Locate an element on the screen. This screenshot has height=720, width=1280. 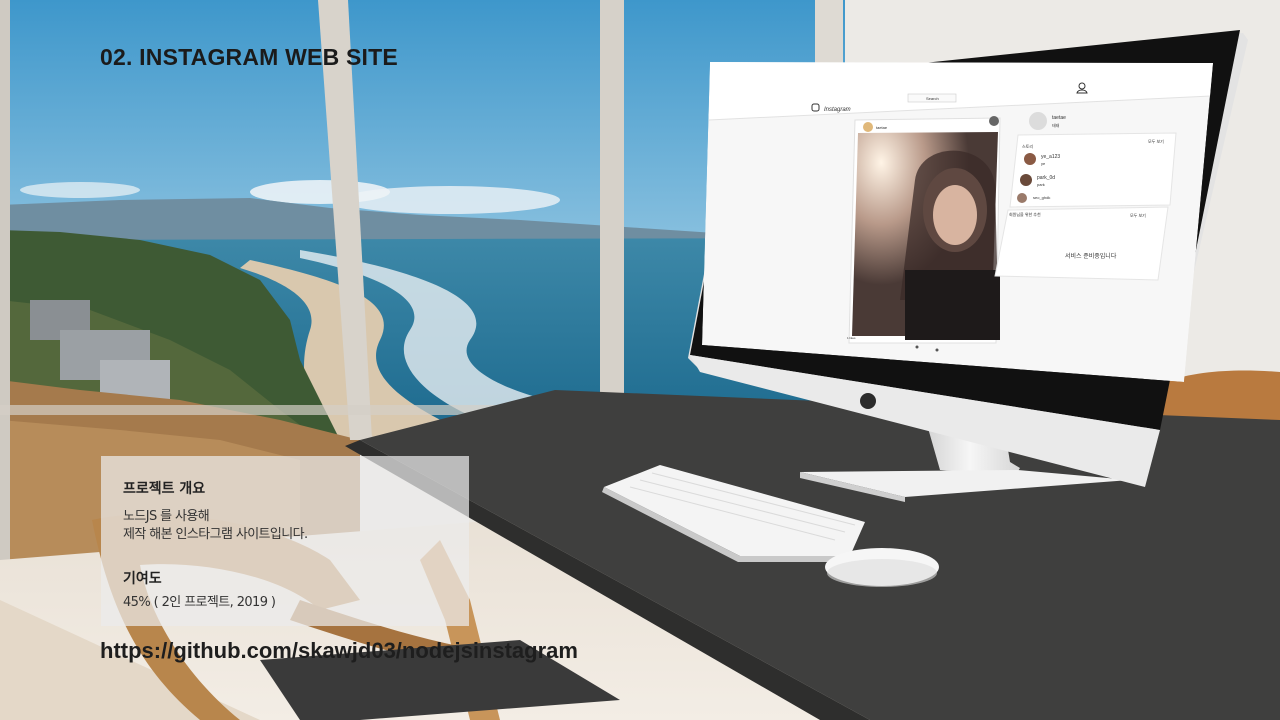
overview-line: 제작 해본 인스타그램 사이트입니다. is located at coordinates (215, 534).